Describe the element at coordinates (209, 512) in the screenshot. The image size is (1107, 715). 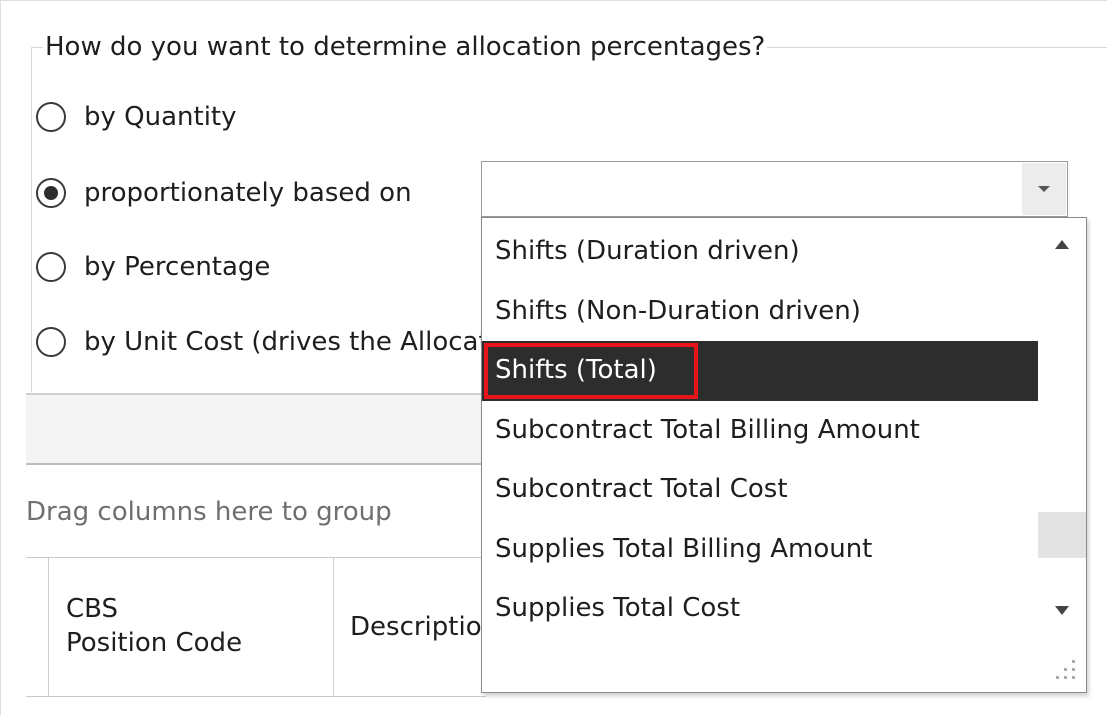
I see `group-by-hint: Drag columns here to group` at that location.